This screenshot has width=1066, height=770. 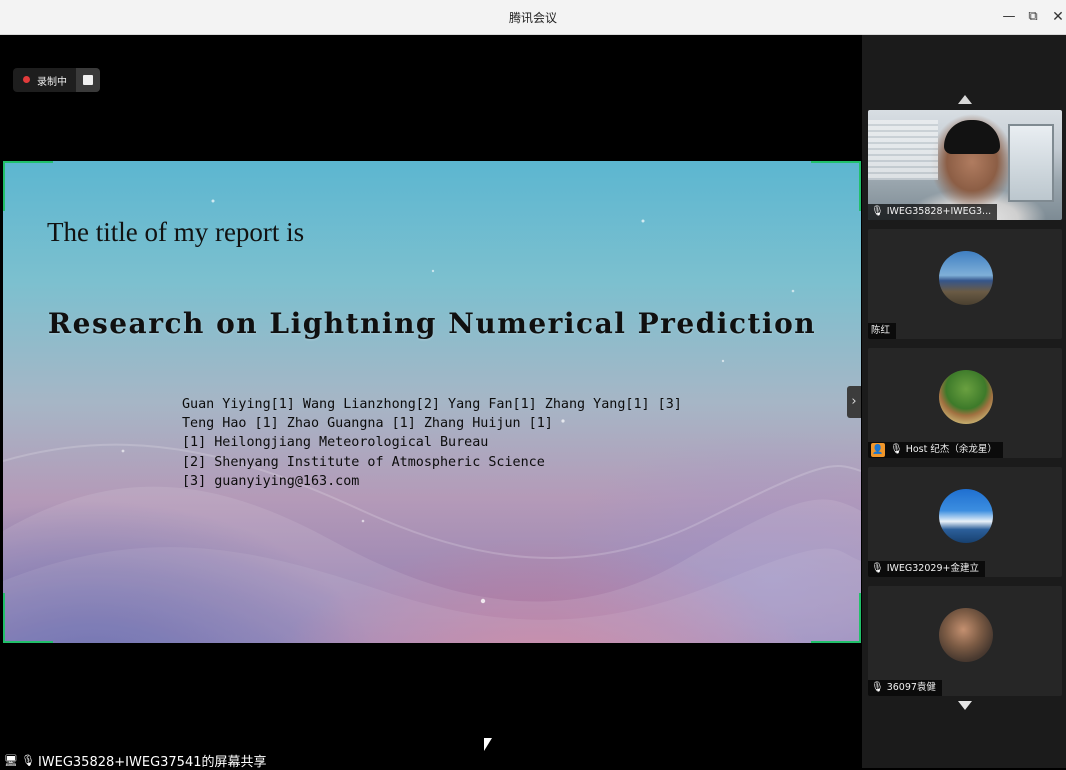 What do you see at coordinates (335, 443) in the screenshot?
I see `affiliation-line: [1] Heilongjiang Meteorological Bureau` at bounding box center [335, 443].